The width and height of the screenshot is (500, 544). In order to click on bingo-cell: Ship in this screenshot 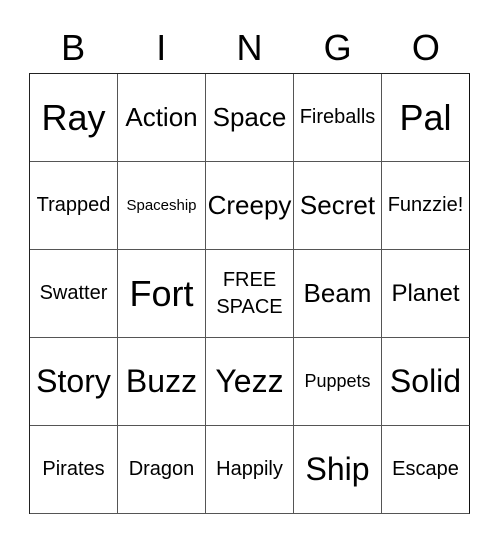, I will do `click(338, 470)`.